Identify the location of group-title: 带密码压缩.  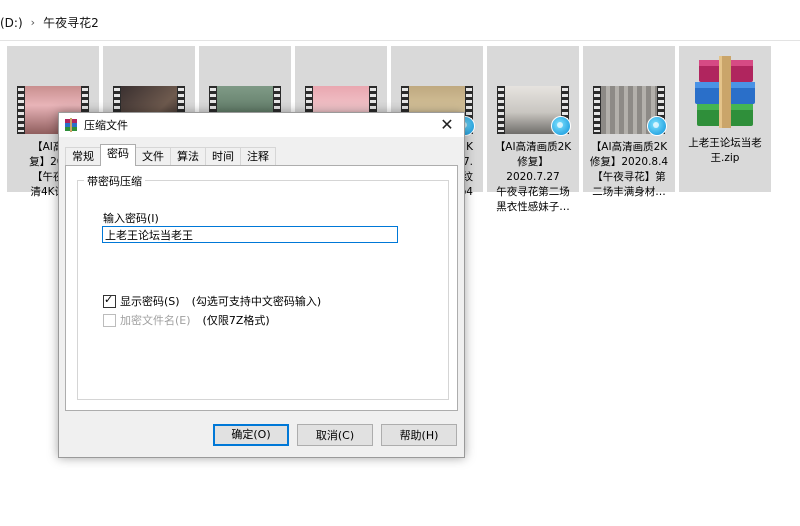
(114, 181).